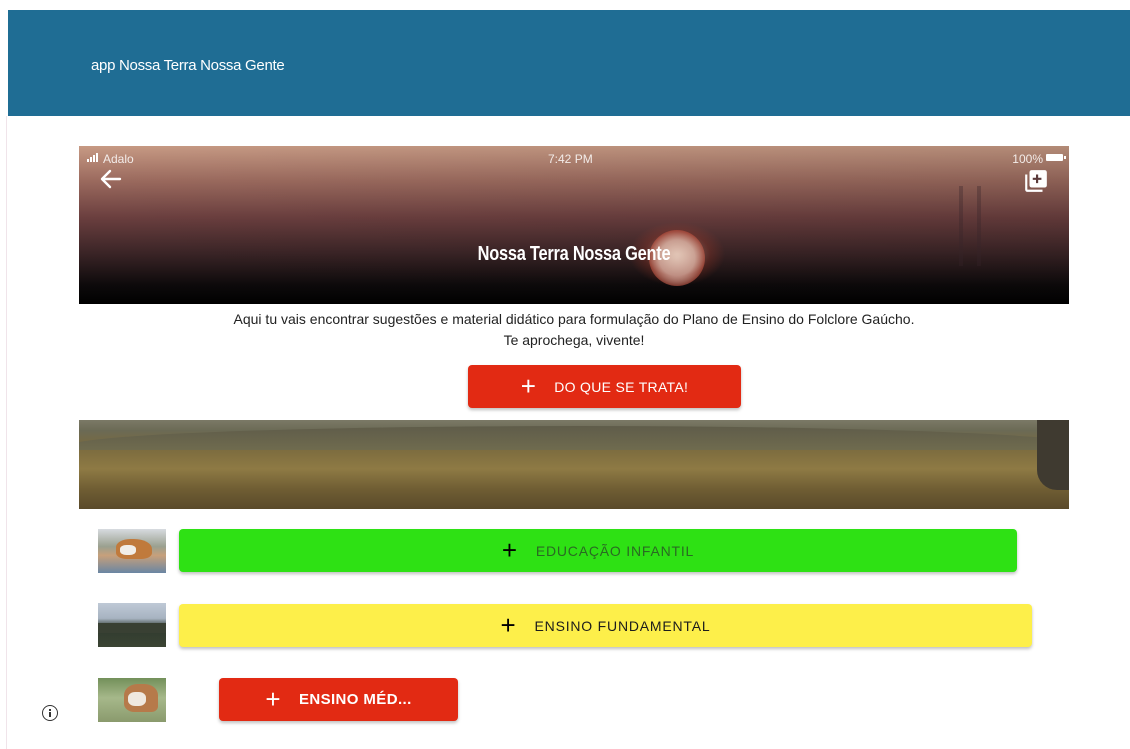 Image resolution: width=1130 pixels, height=749 pixels. What do you see at coordinates (615, 550) in the screenshot?
I see `button-label: EDUCAÇÃO INFANTIL` at bounding box center [615, 550].